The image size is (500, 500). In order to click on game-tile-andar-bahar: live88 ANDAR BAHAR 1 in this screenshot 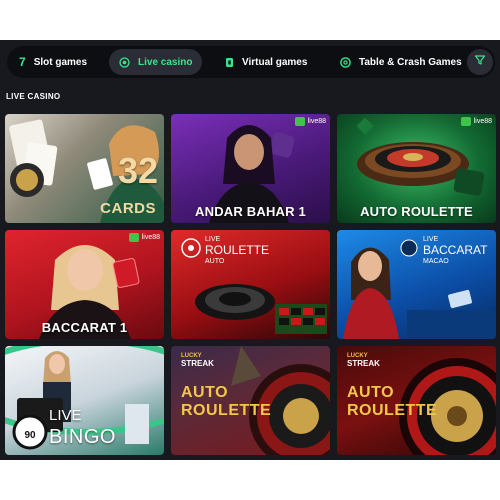, I will do `click(250, 168)`.